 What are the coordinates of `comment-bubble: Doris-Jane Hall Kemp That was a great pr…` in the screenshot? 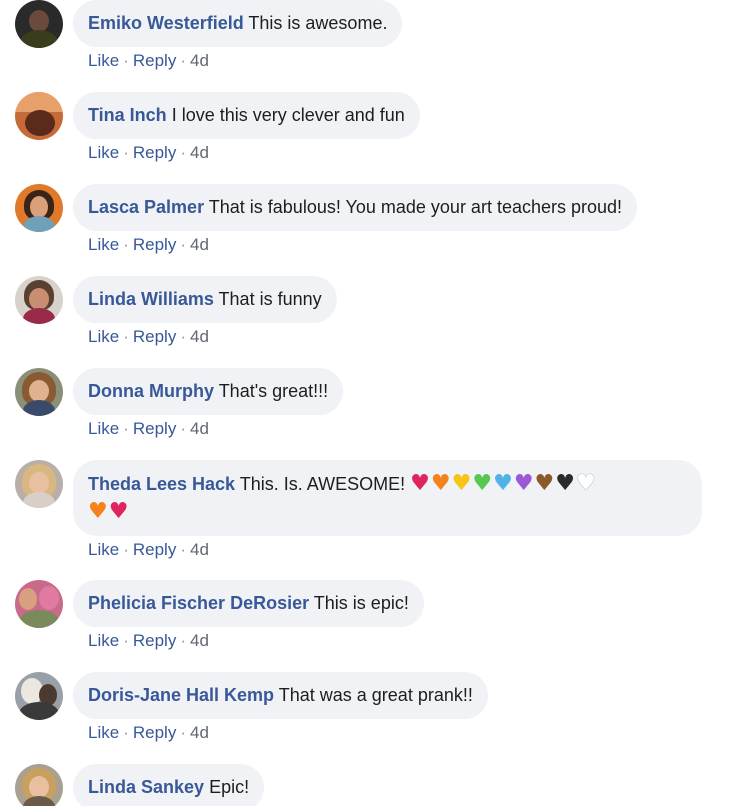 It's located at (280, 695).